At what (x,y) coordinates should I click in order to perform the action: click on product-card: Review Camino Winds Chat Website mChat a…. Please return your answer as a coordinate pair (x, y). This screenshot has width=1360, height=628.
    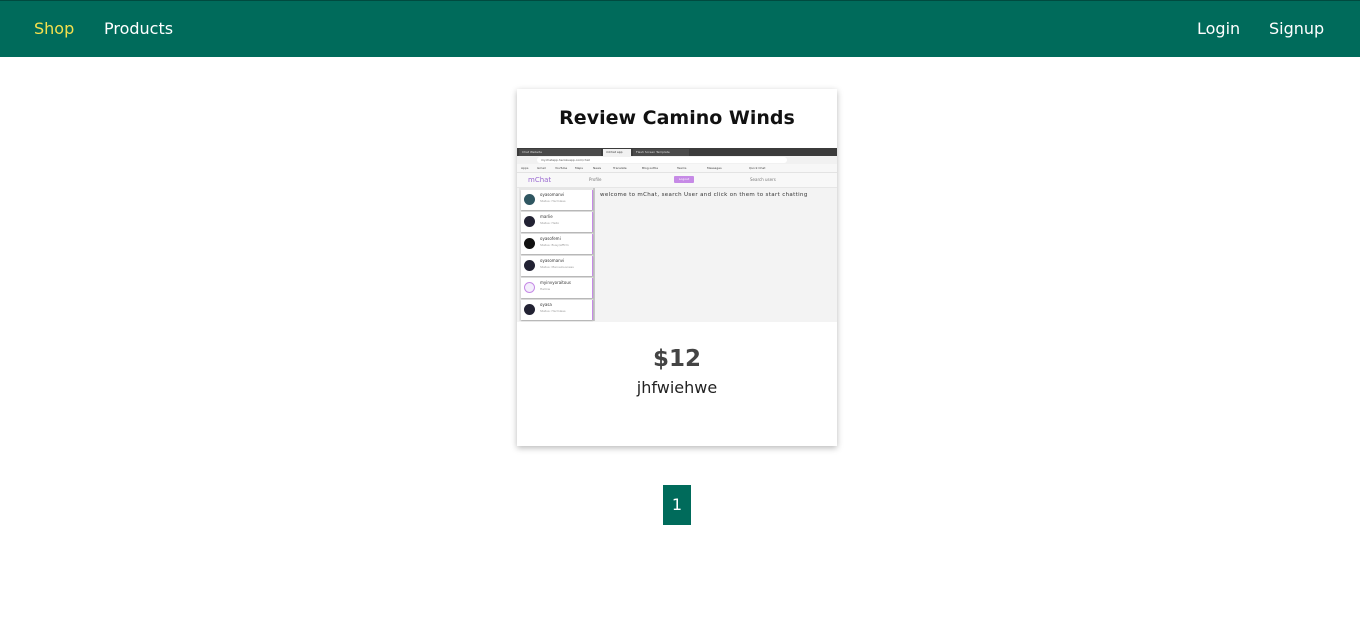
    Looking at the image, I should click on (677, 267).